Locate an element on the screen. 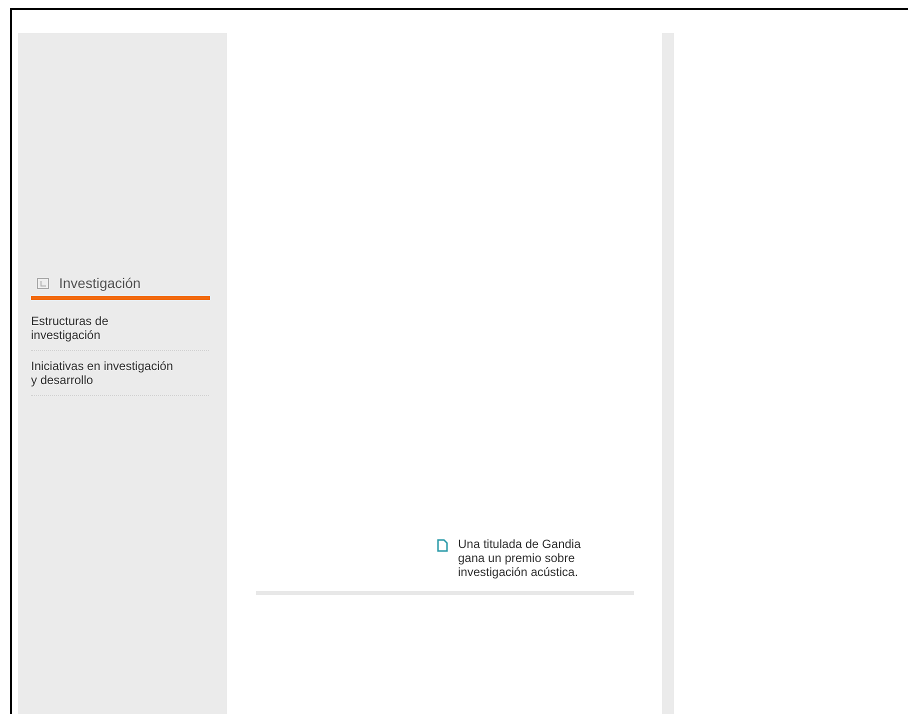  section-heading: Investigación is located at coordinates (100, 283).